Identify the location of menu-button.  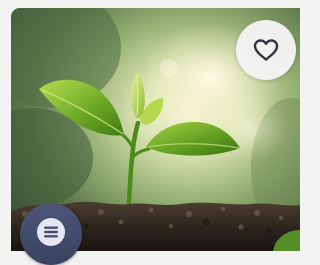
(51, 234).